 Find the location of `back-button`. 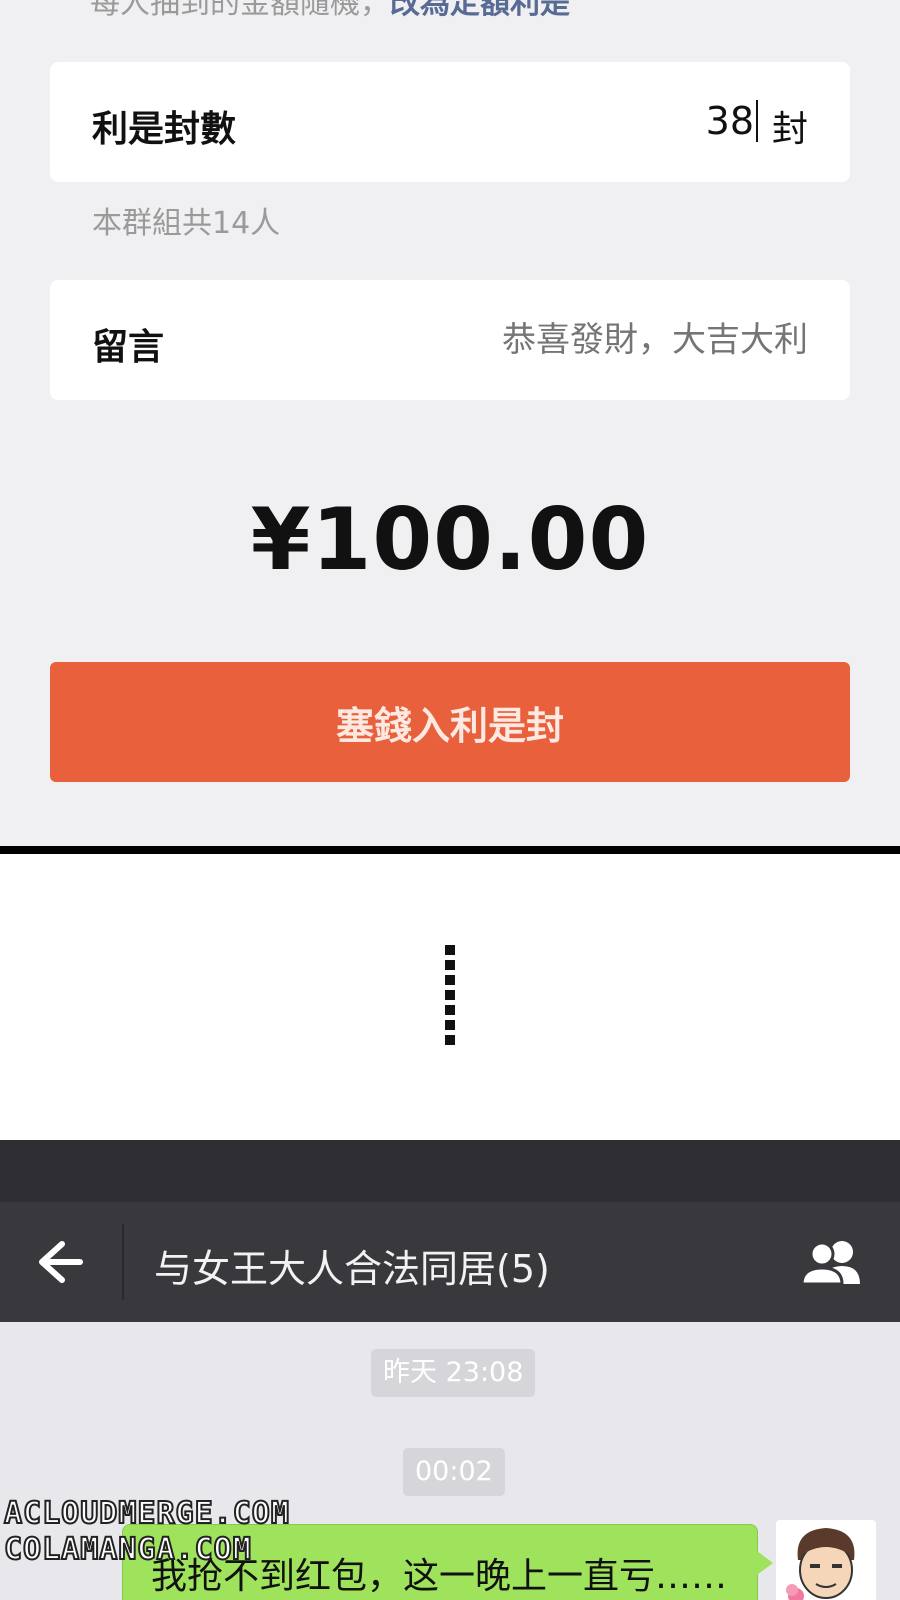

back-button is located at coordinates (60, 1262).